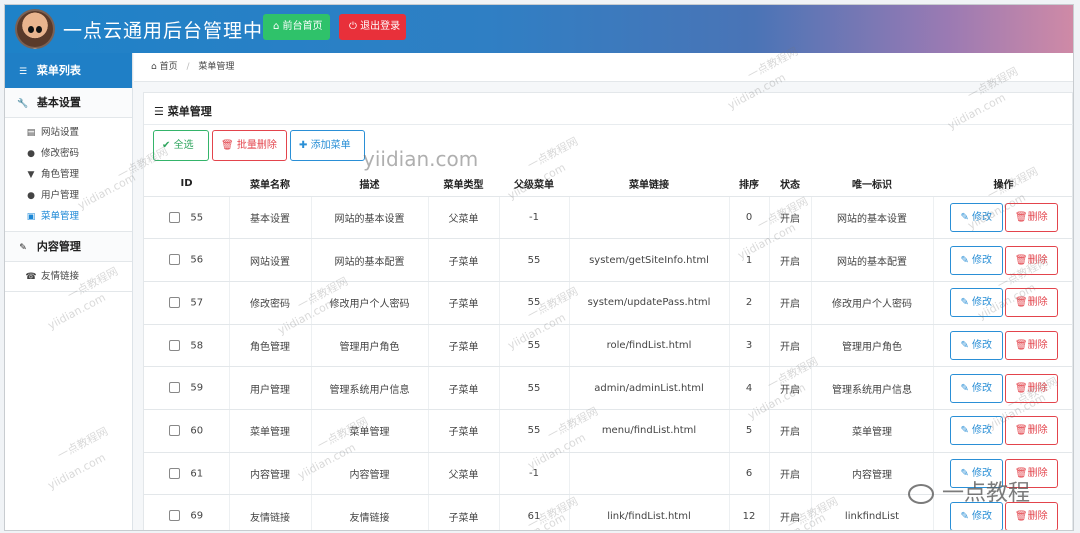  I want to click on table-cell: linkfindList, so click(872, 512).